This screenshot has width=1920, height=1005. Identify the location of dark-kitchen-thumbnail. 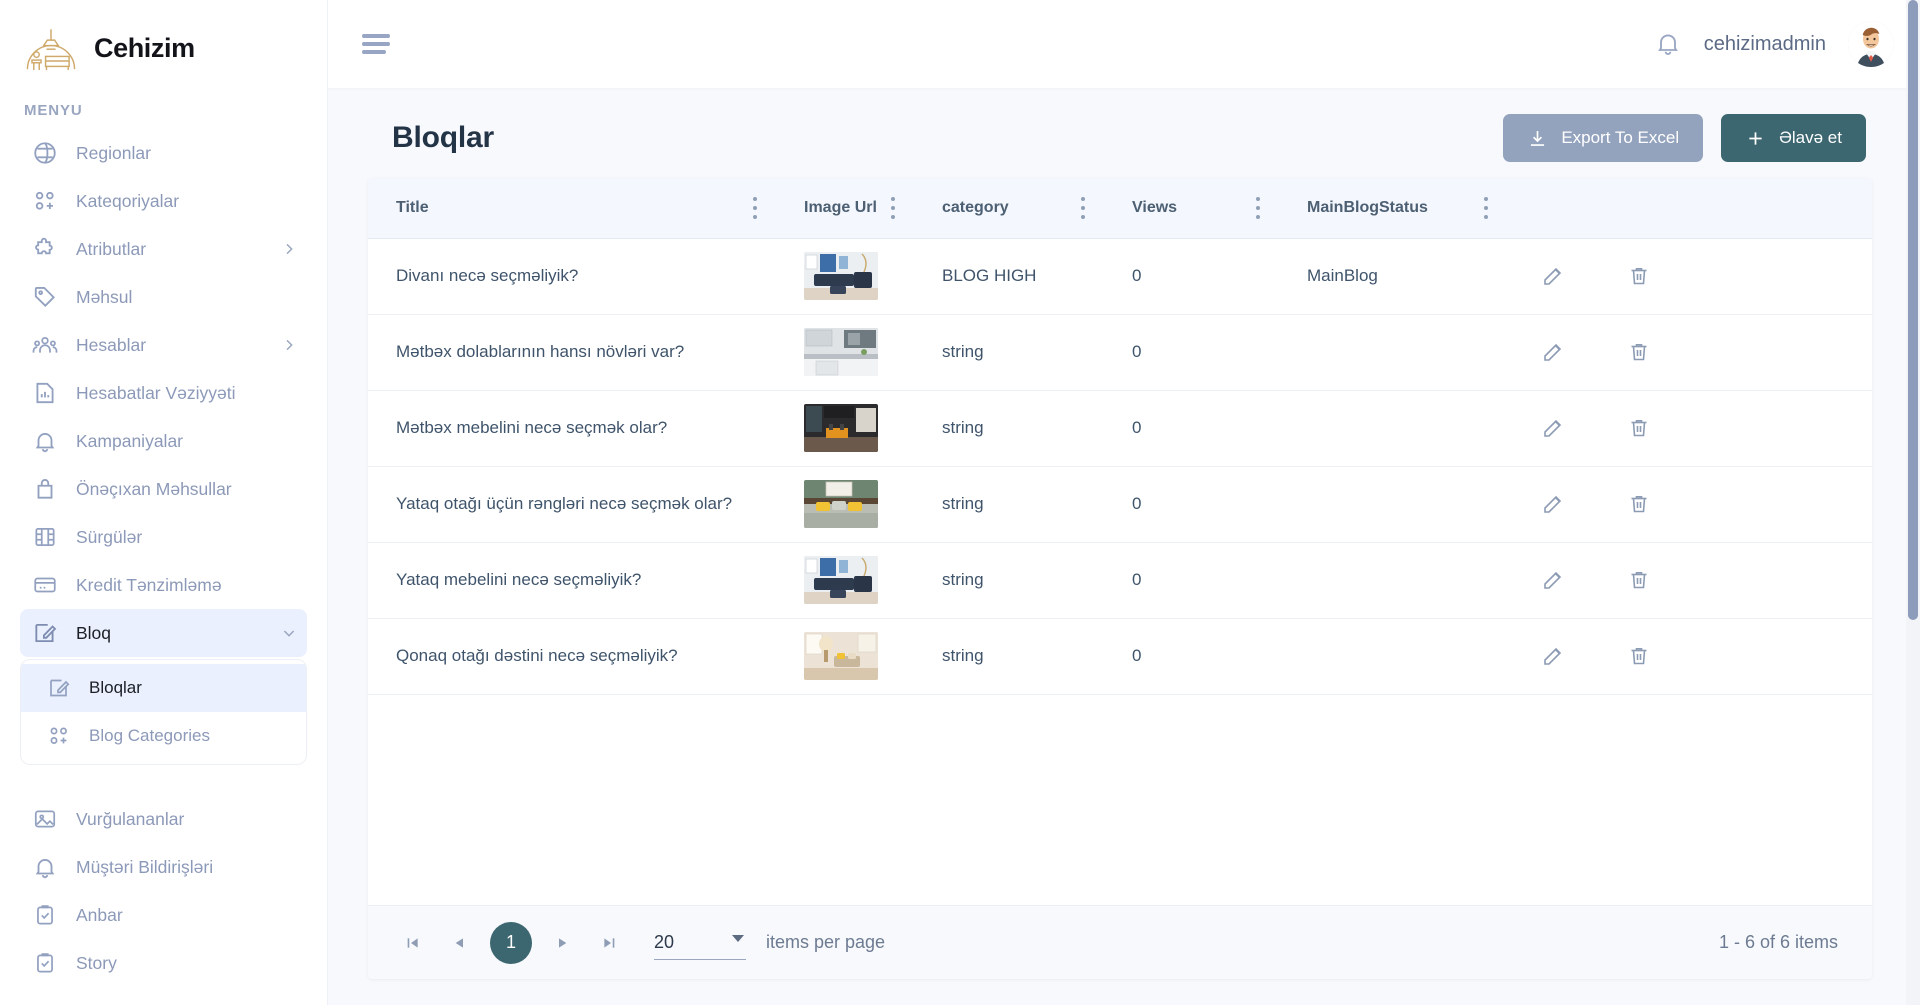
(841, 428).